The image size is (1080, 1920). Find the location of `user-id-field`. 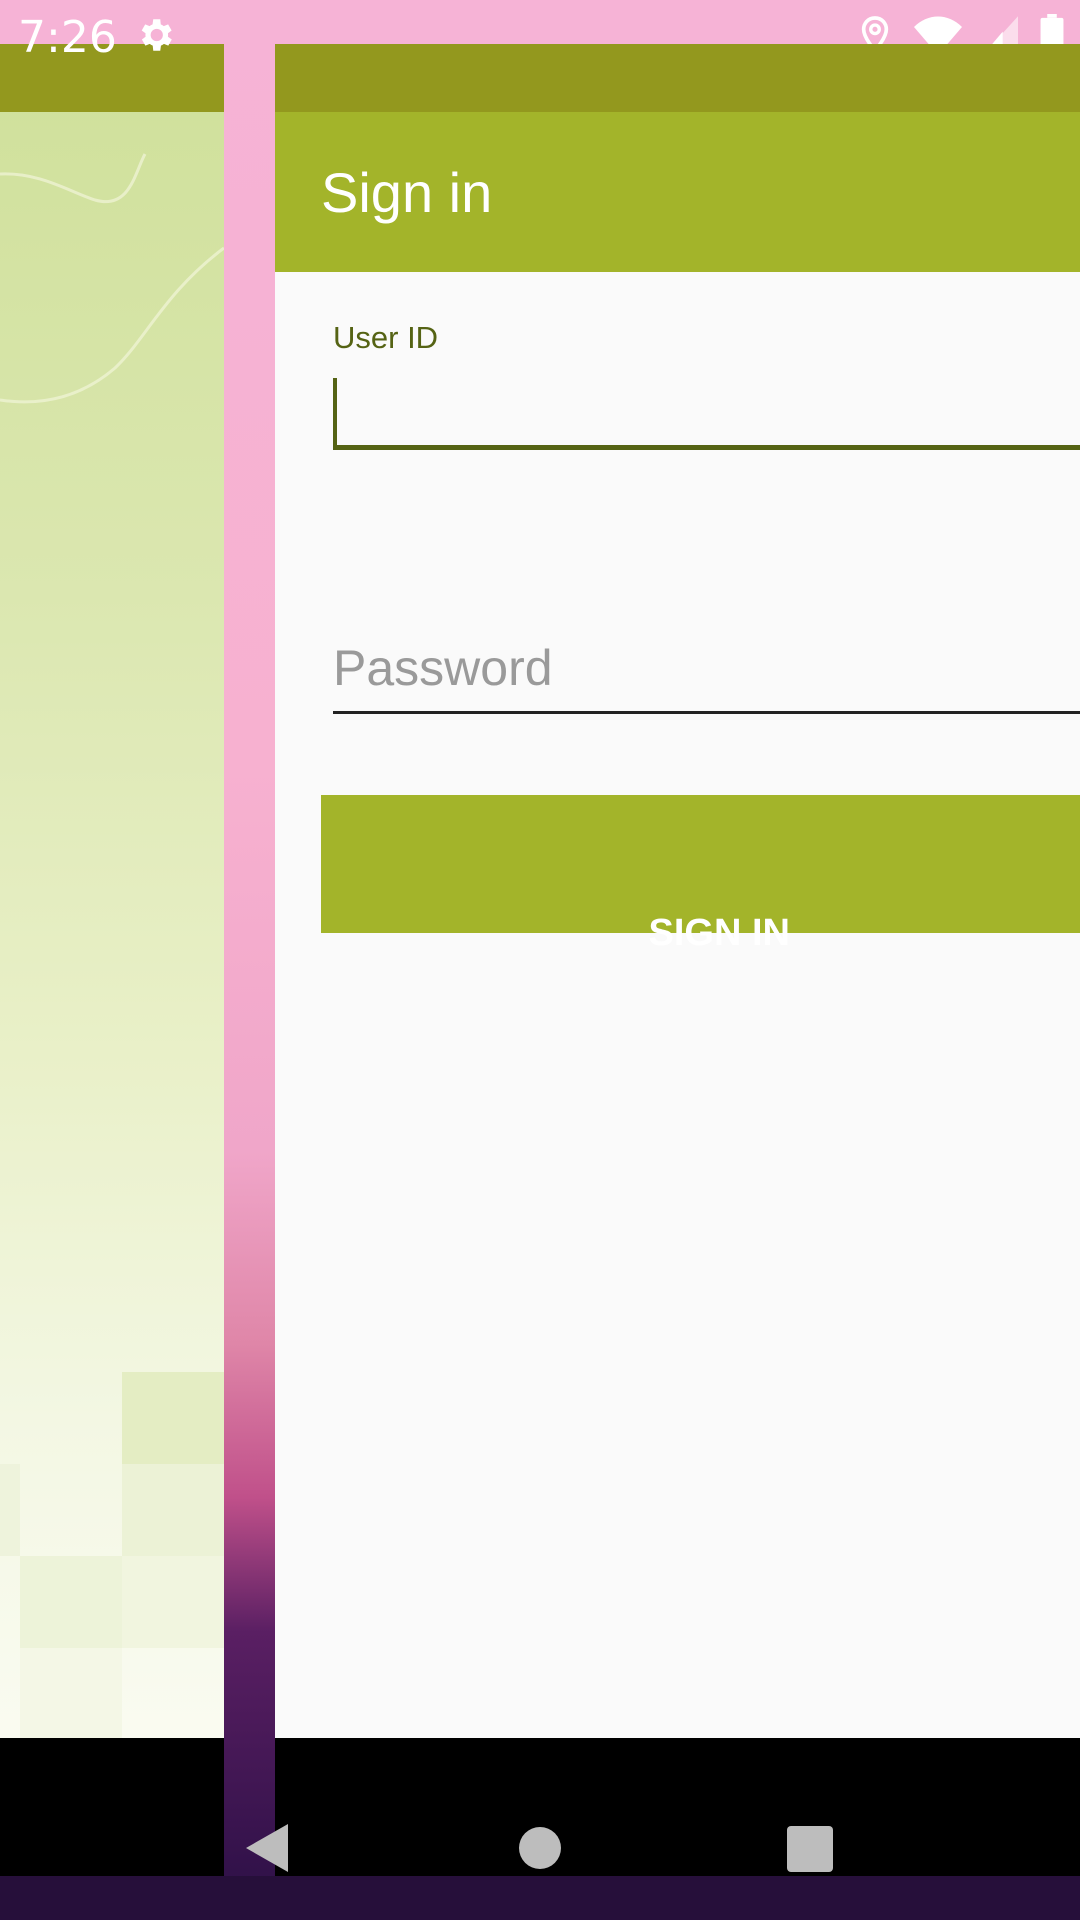

user-id-field is located at coordinates (706, 402).